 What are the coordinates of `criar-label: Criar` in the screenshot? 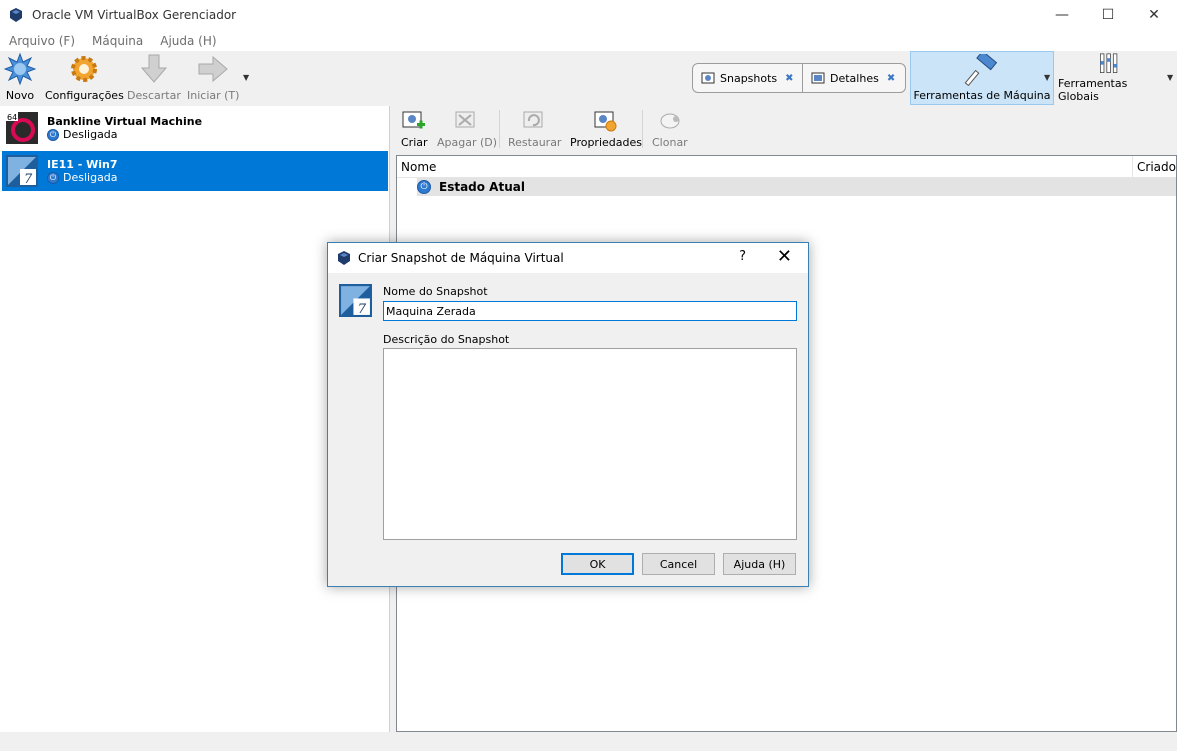 It's located at (414, 142).